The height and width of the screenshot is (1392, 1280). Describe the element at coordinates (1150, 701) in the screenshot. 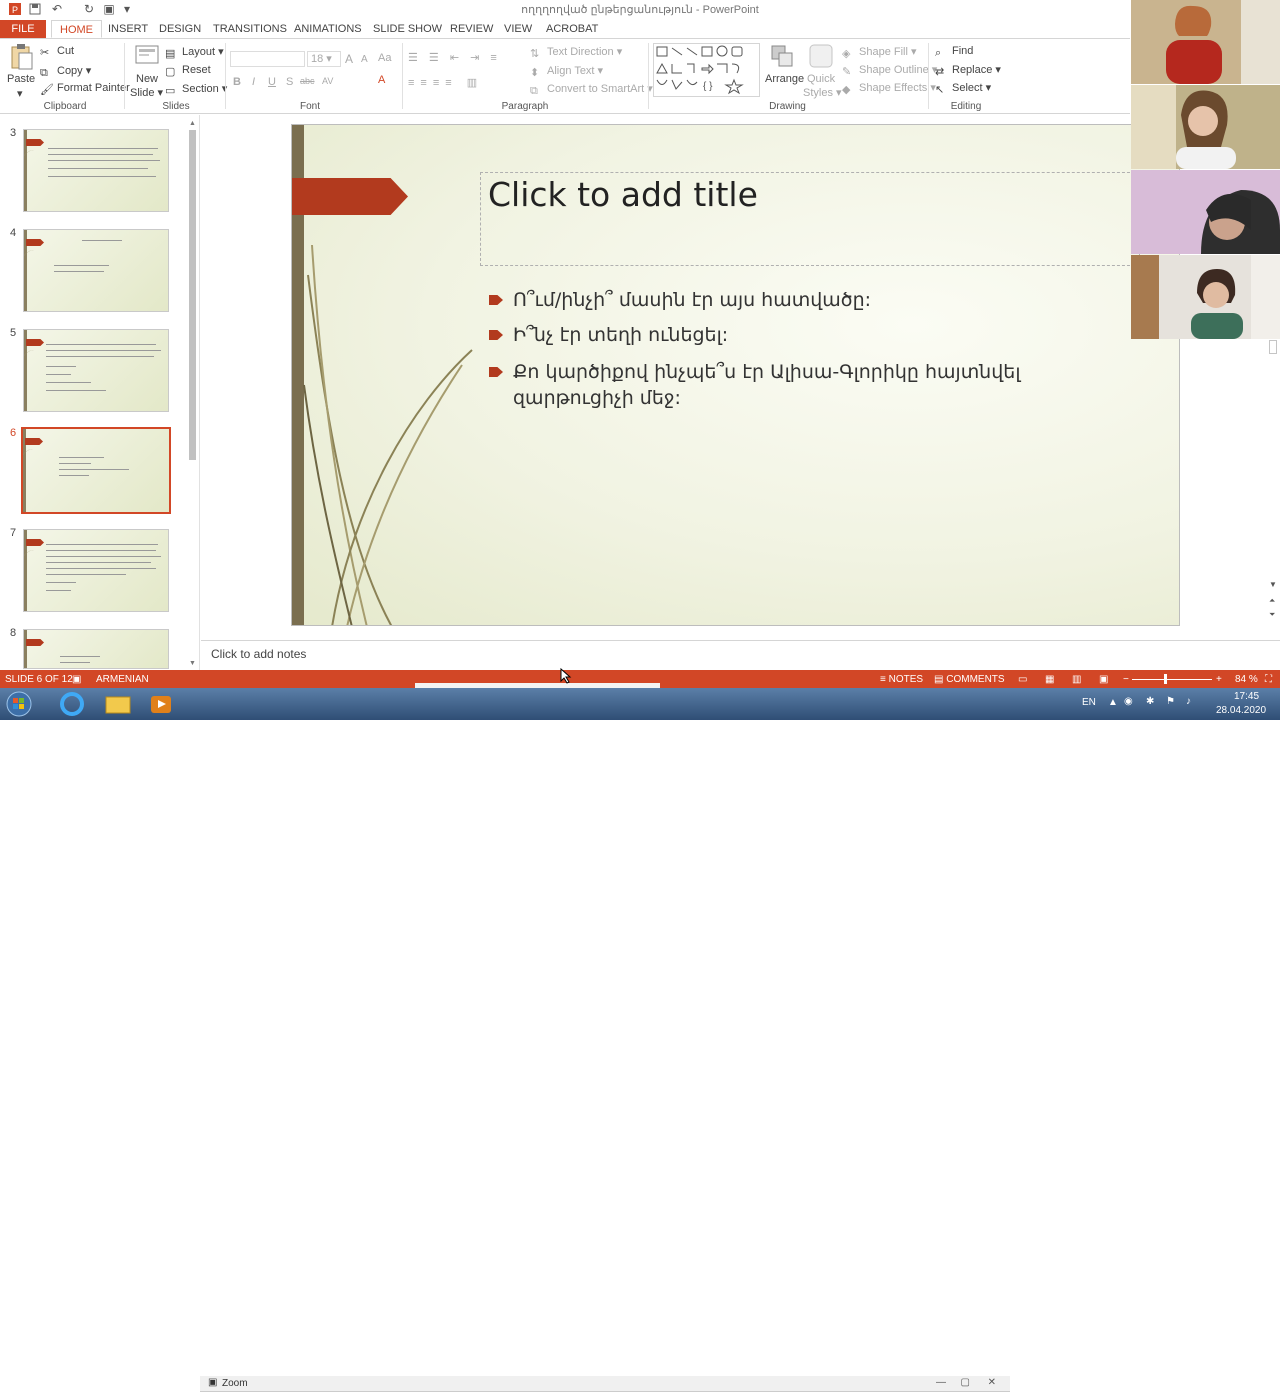

I see `bluetooth-icon: ✱` at that location.